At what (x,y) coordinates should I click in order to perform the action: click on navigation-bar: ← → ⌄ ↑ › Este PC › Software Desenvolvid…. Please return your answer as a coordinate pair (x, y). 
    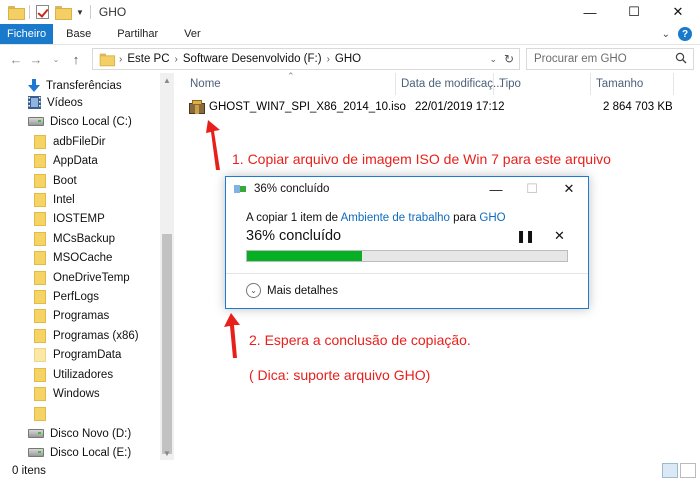
    Looking at the image, I should click on (350, 59).